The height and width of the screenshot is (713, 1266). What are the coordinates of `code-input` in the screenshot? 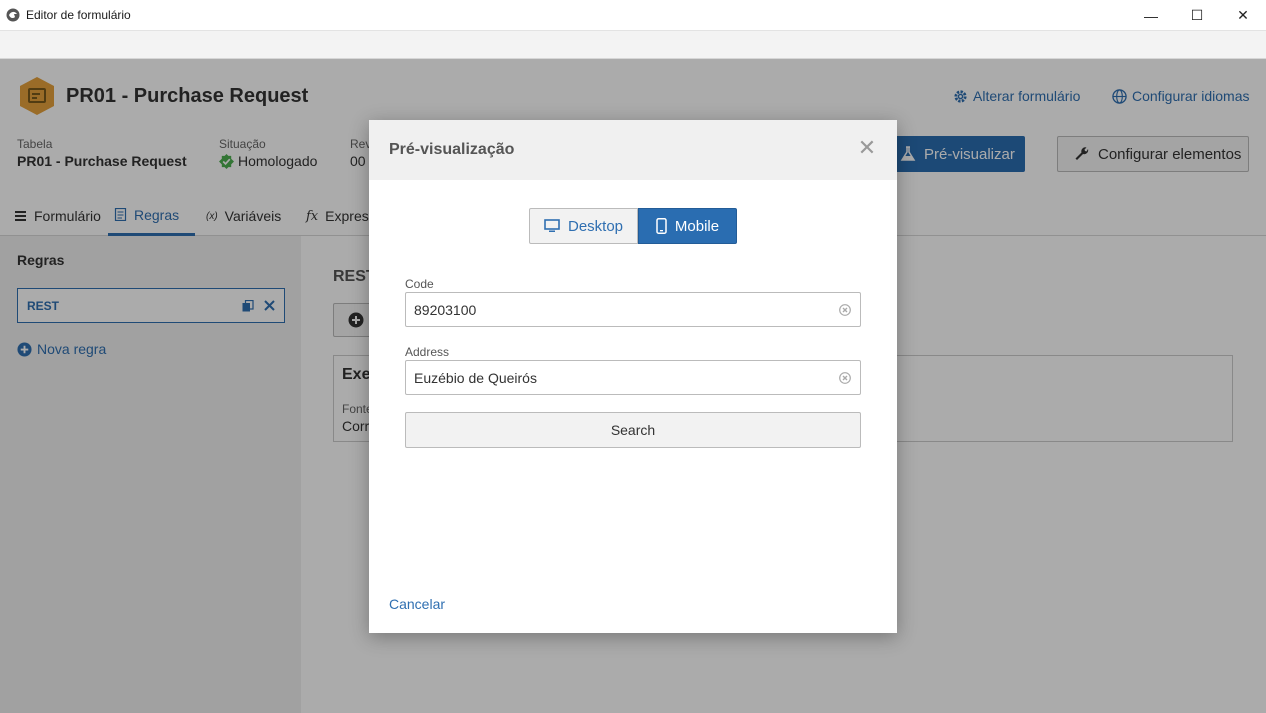 It's located at (624, 309).